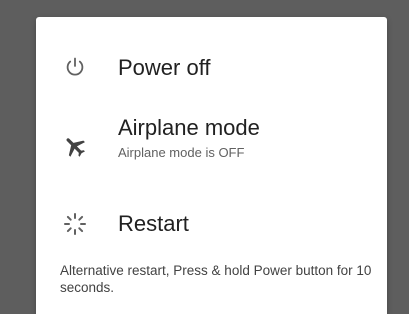 This screenshot has width=409, height=314. What do you see at coordinates (75, 224) in the screenshot?
I see `restart-icon` at bounding box center [75, 224].